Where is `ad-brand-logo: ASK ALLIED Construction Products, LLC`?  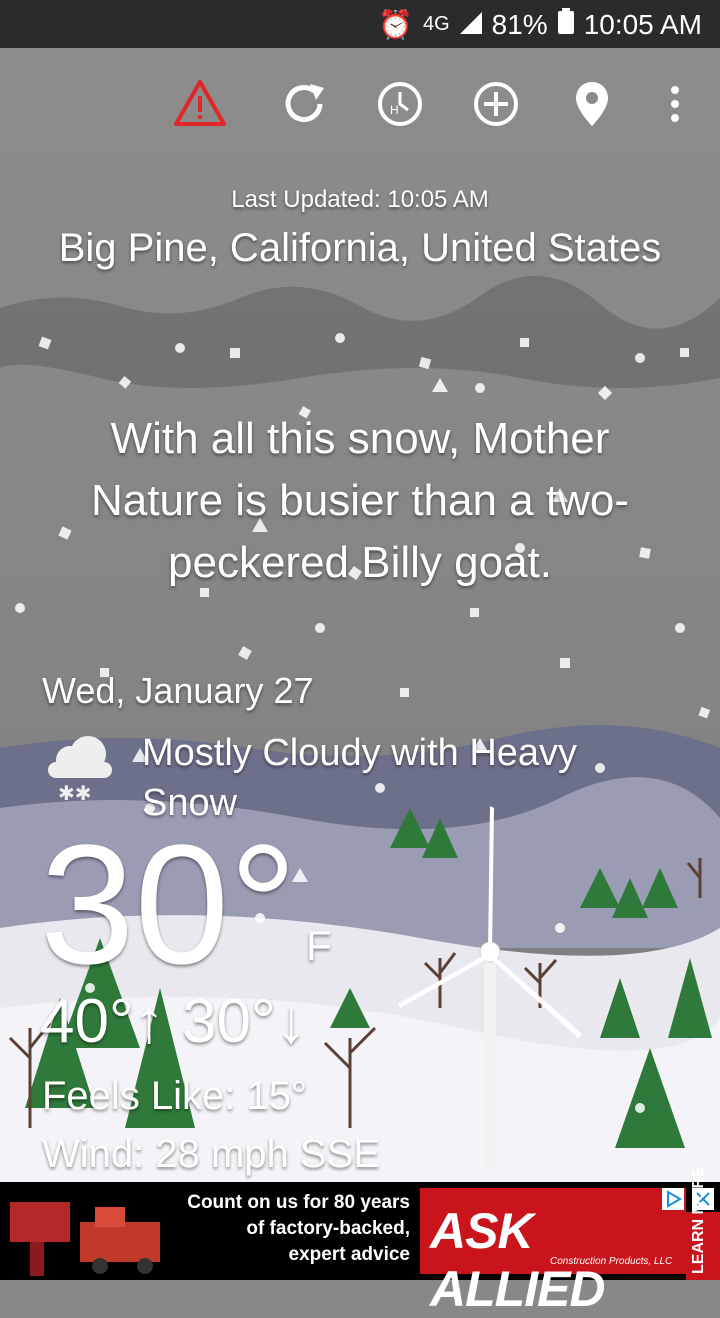
ad-brand-logo: ASK ALLIED Construction Products, LLC is located at coordinates (553, 1252).